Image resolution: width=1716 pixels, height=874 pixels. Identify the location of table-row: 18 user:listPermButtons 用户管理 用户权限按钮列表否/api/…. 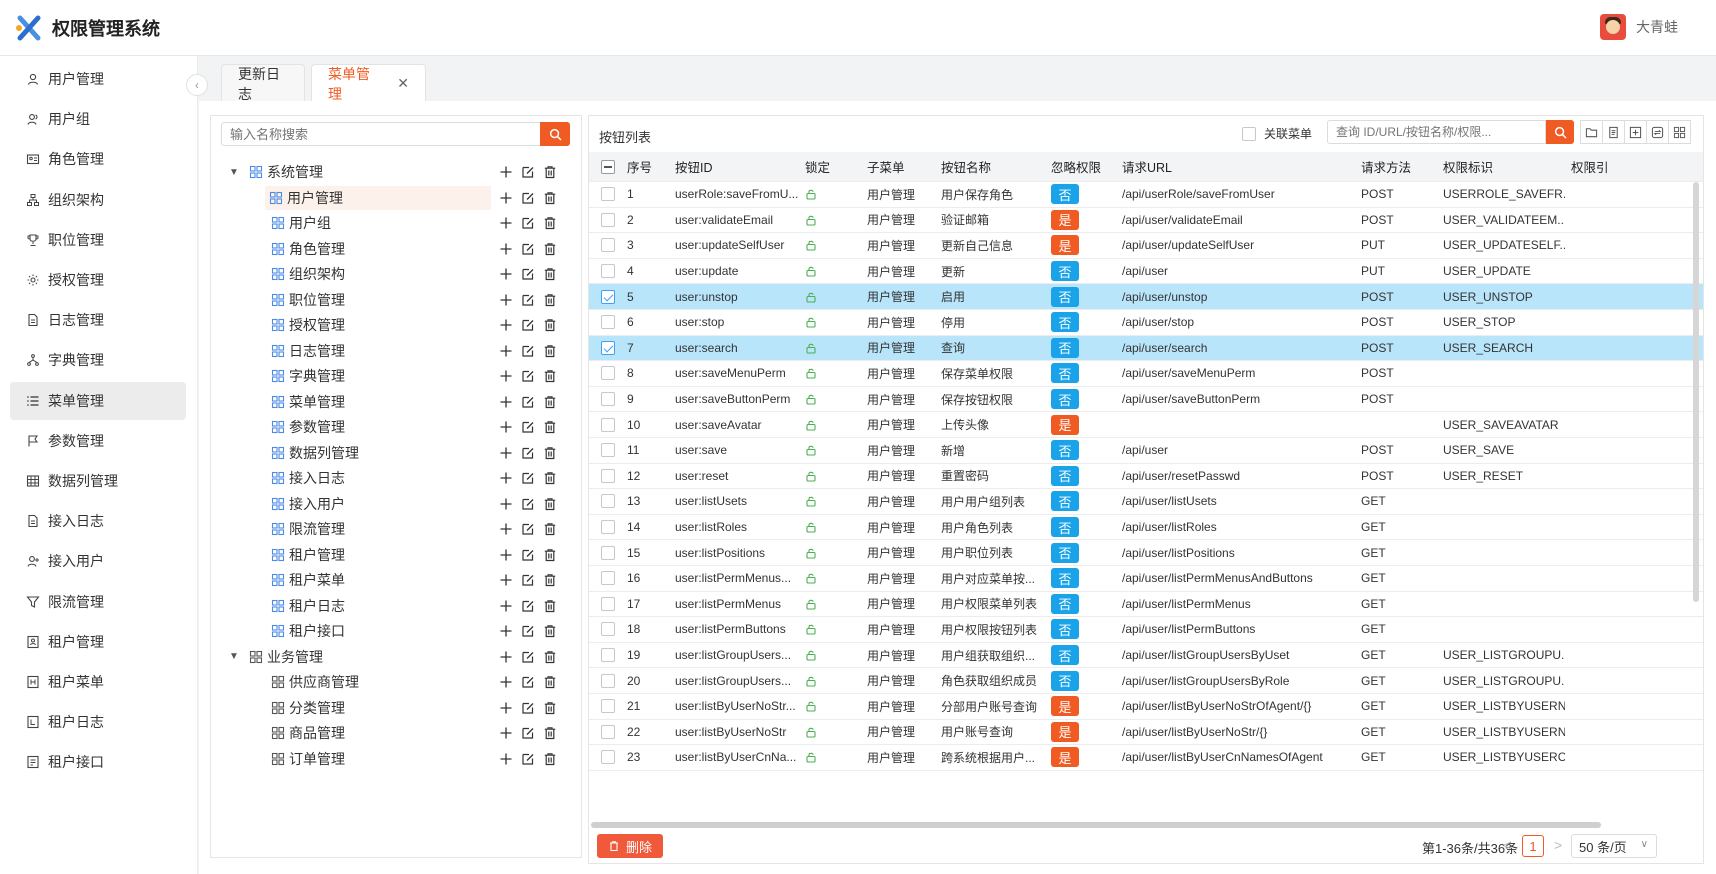
(1146, 630).